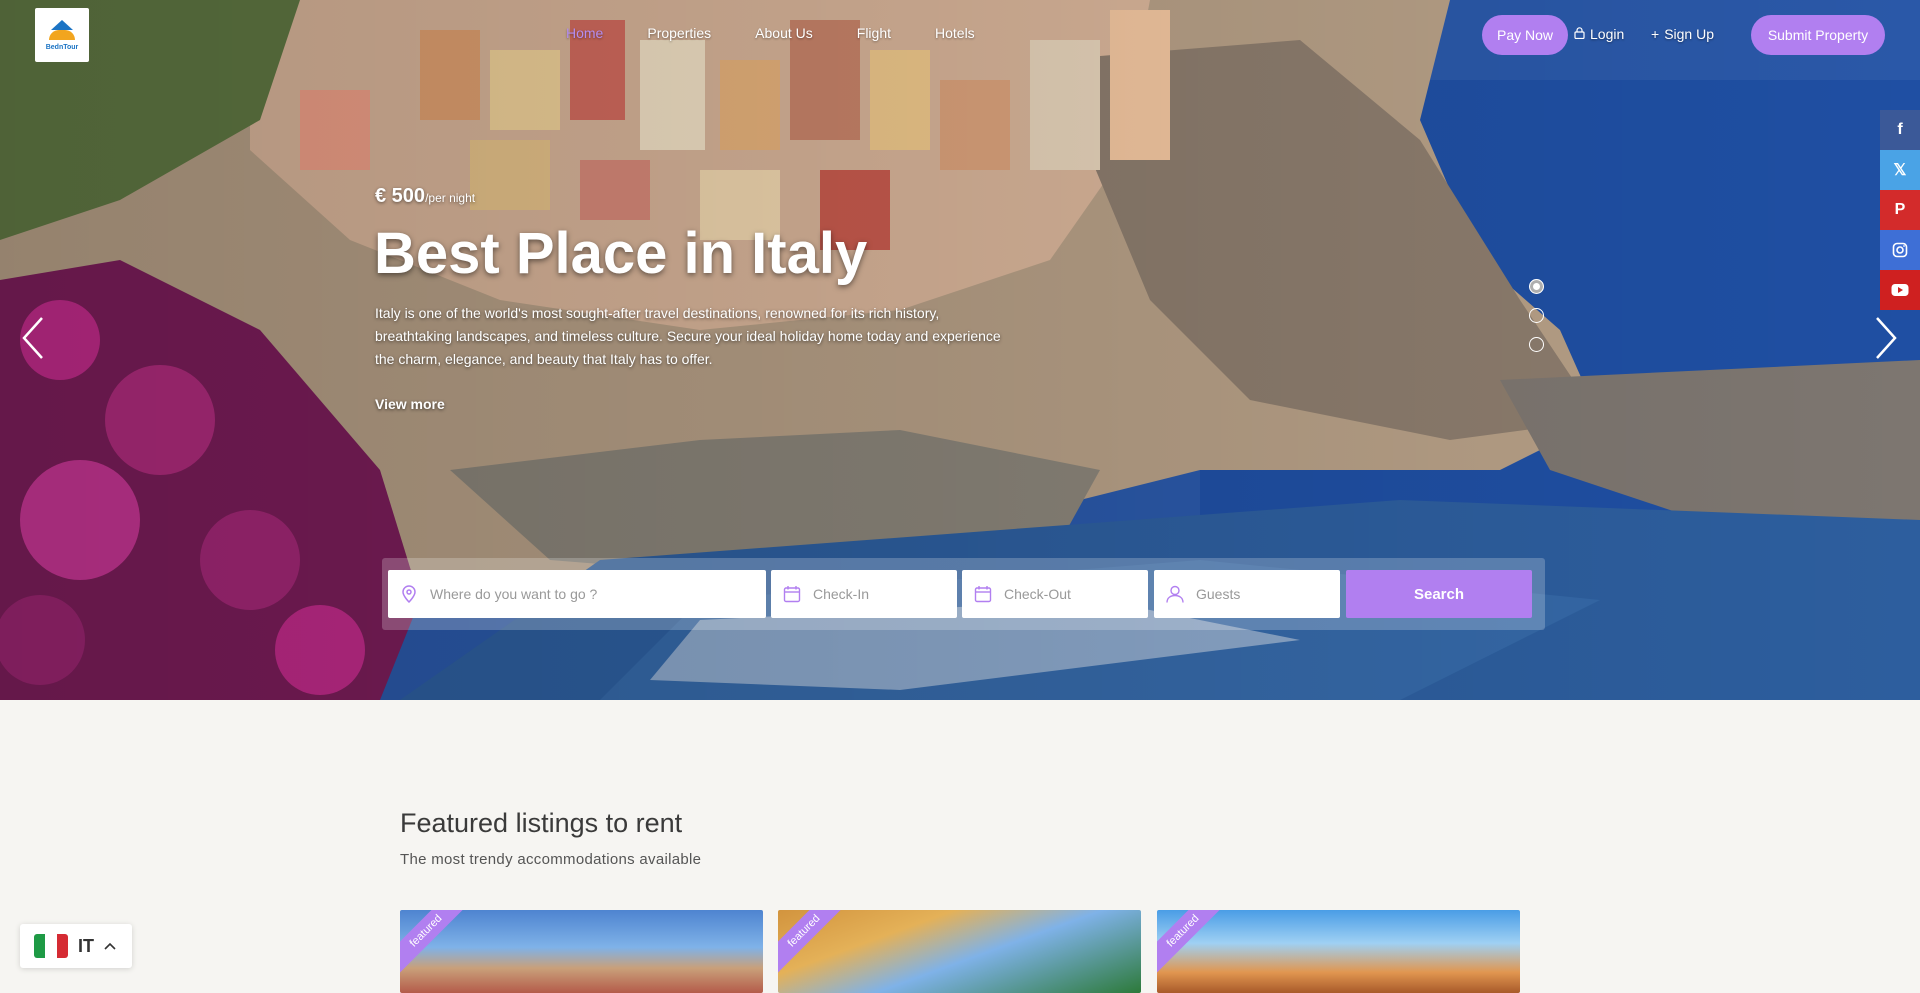  Describe the element at coordinates (409, 594) in the screenshot. I see `location-pin-icon` at that location.